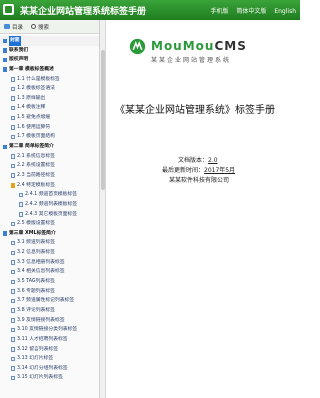 This screenshot has height=398, width=320. Describe the element at coordinates (251, 11) in the screenshot. I see `simplified-chinese-link: 简体中文版` at that location.